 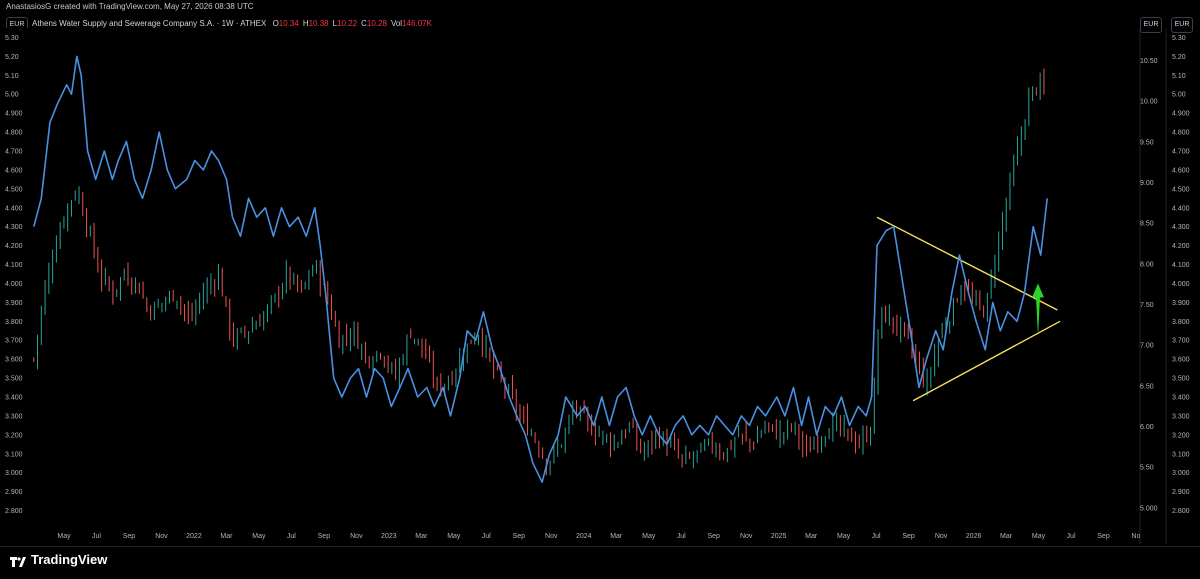 What do you see at coordinates (18, 561) in the screenshot?
I see `tradingview-logo-icon` at bounding box center [18, 561].